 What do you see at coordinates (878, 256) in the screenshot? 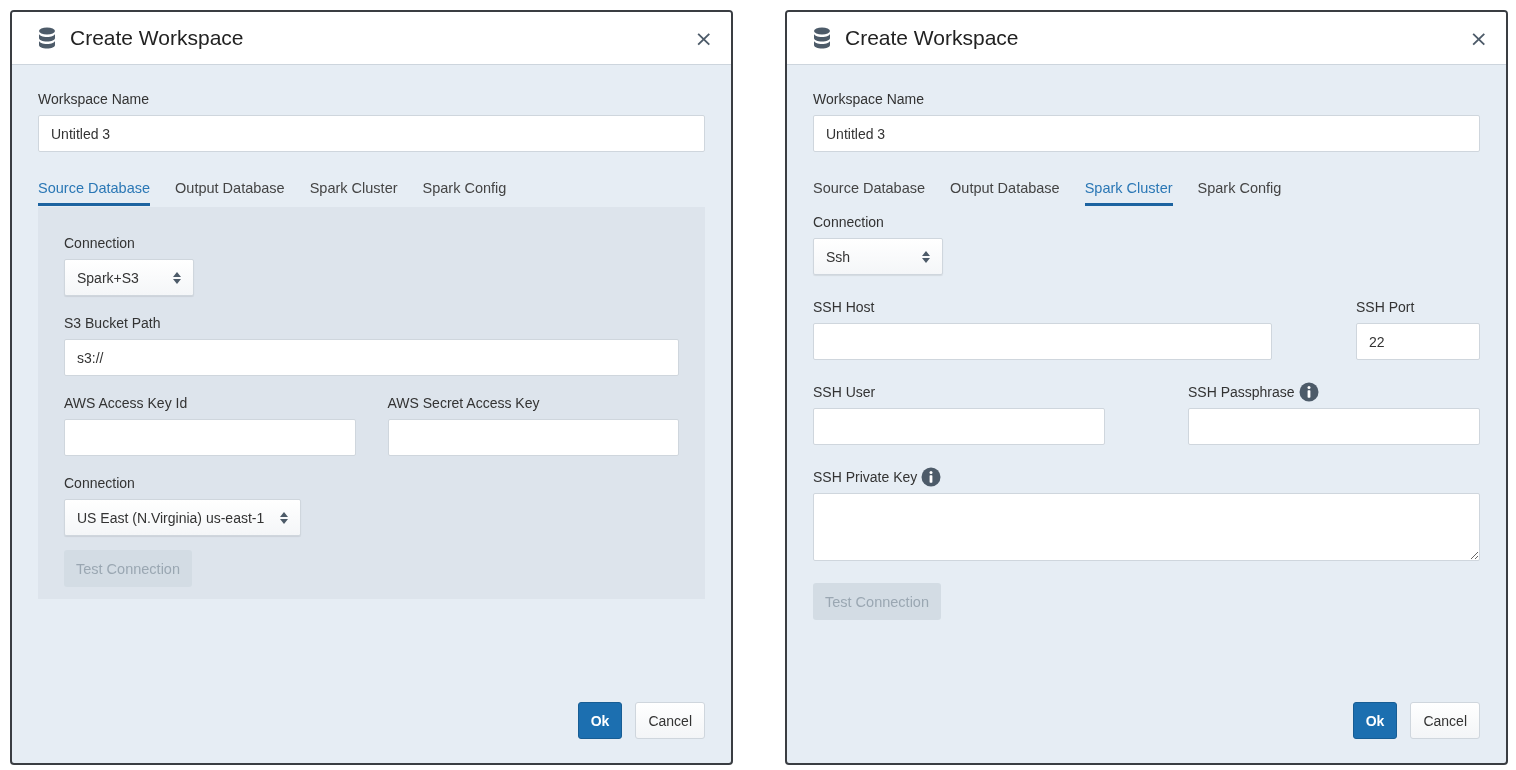
I see `connection-dropdown: Ssh` at bounding box center [878, 256].